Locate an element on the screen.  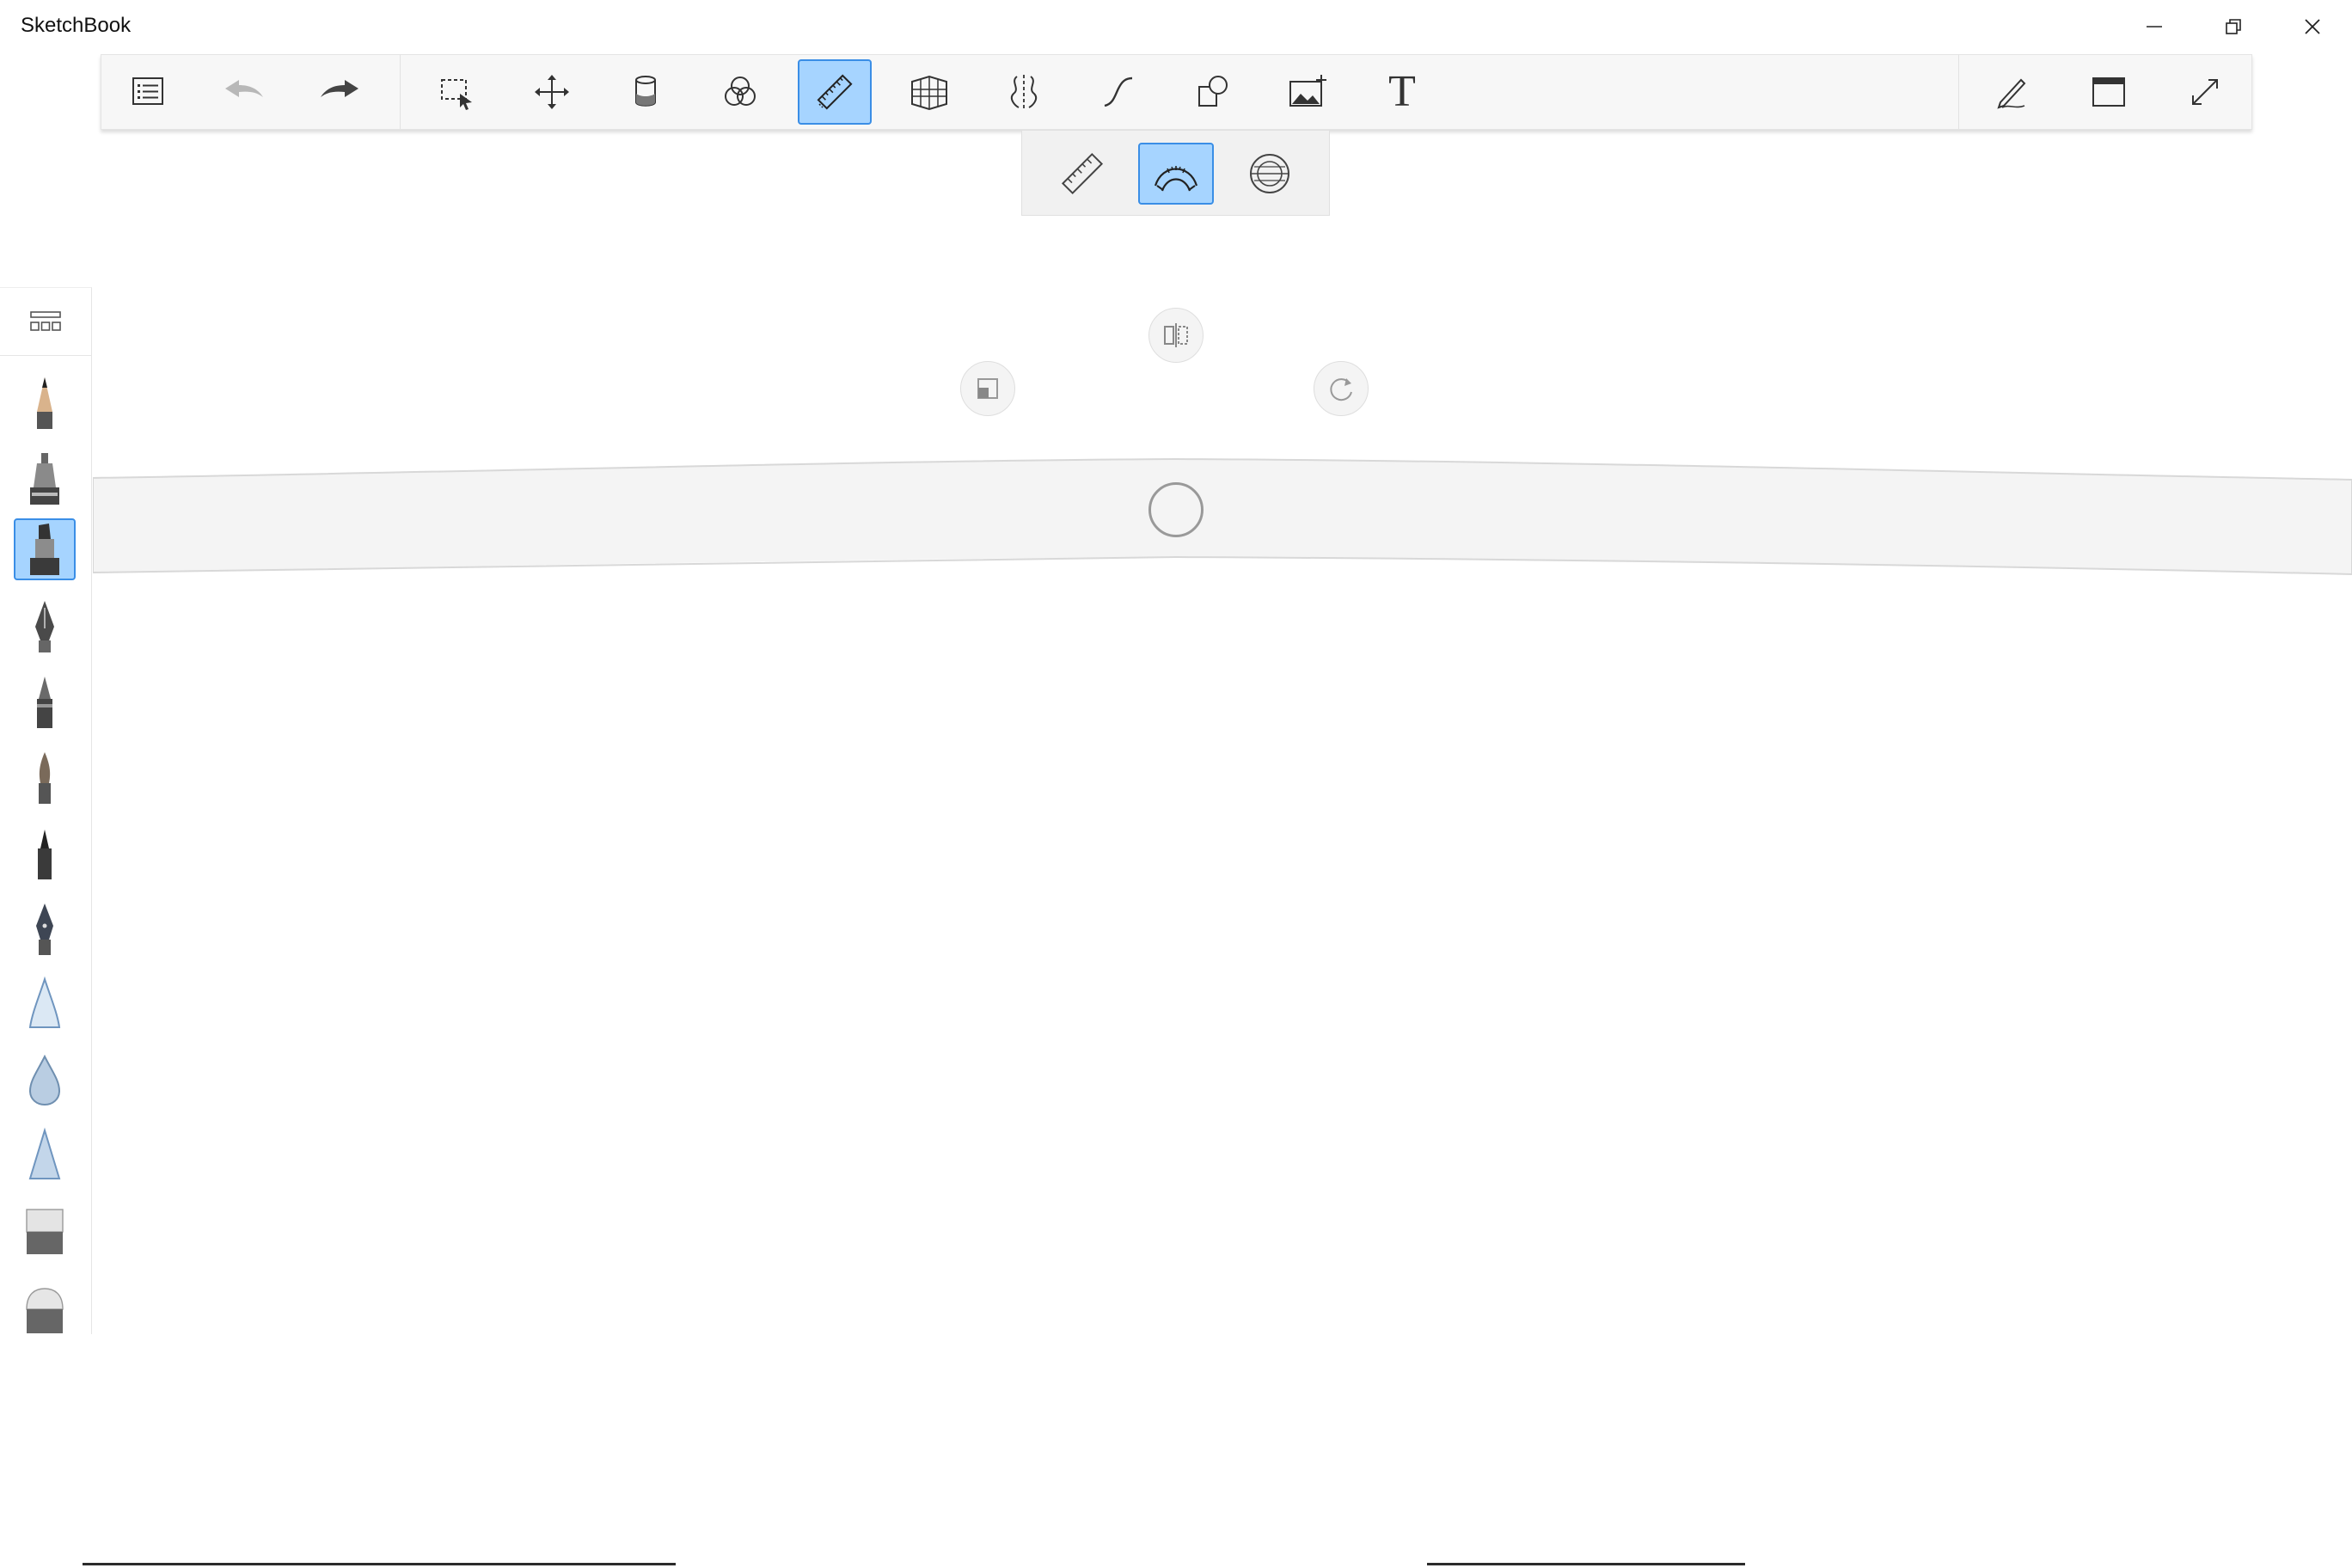
sharpen-cone-icon is located at coordinates (44, 1153).